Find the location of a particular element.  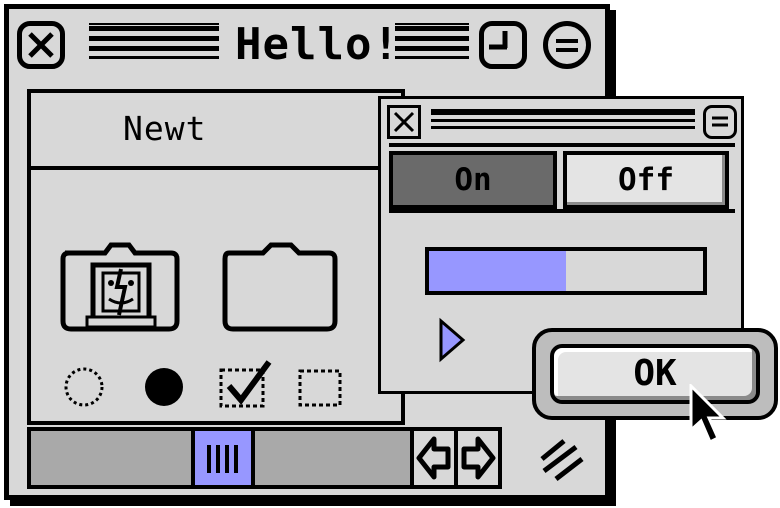

finder-icon is located at coordinates (120, 287).